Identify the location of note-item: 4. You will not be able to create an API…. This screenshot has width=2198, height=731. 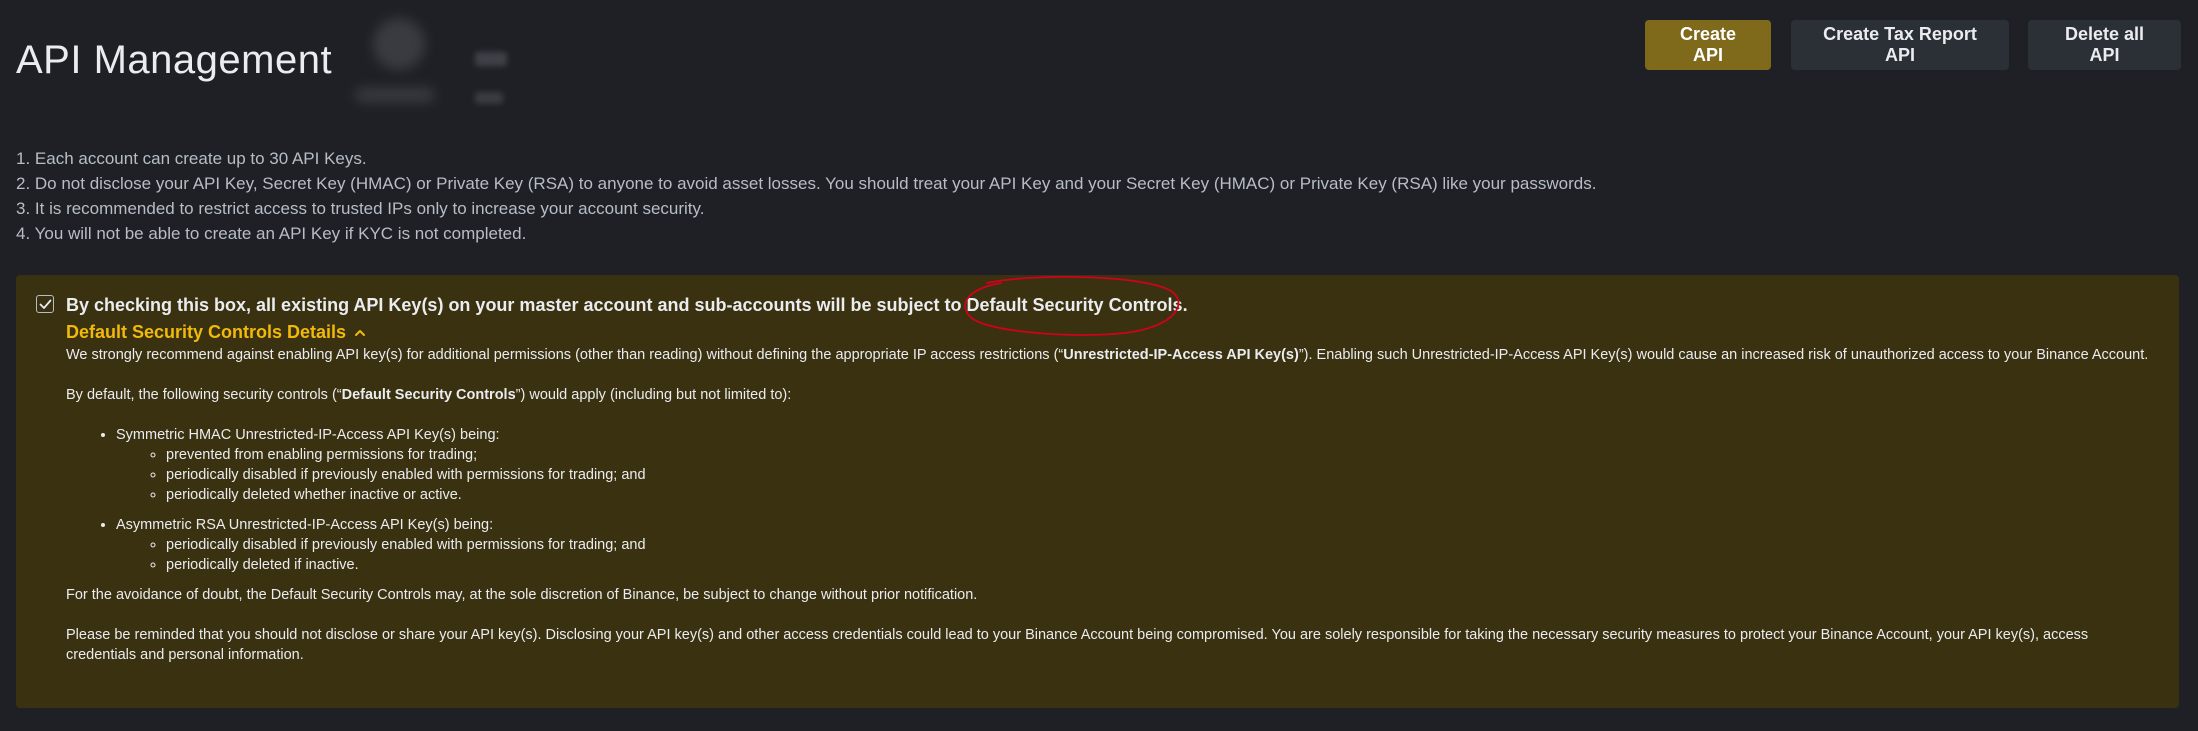
(271, 233).